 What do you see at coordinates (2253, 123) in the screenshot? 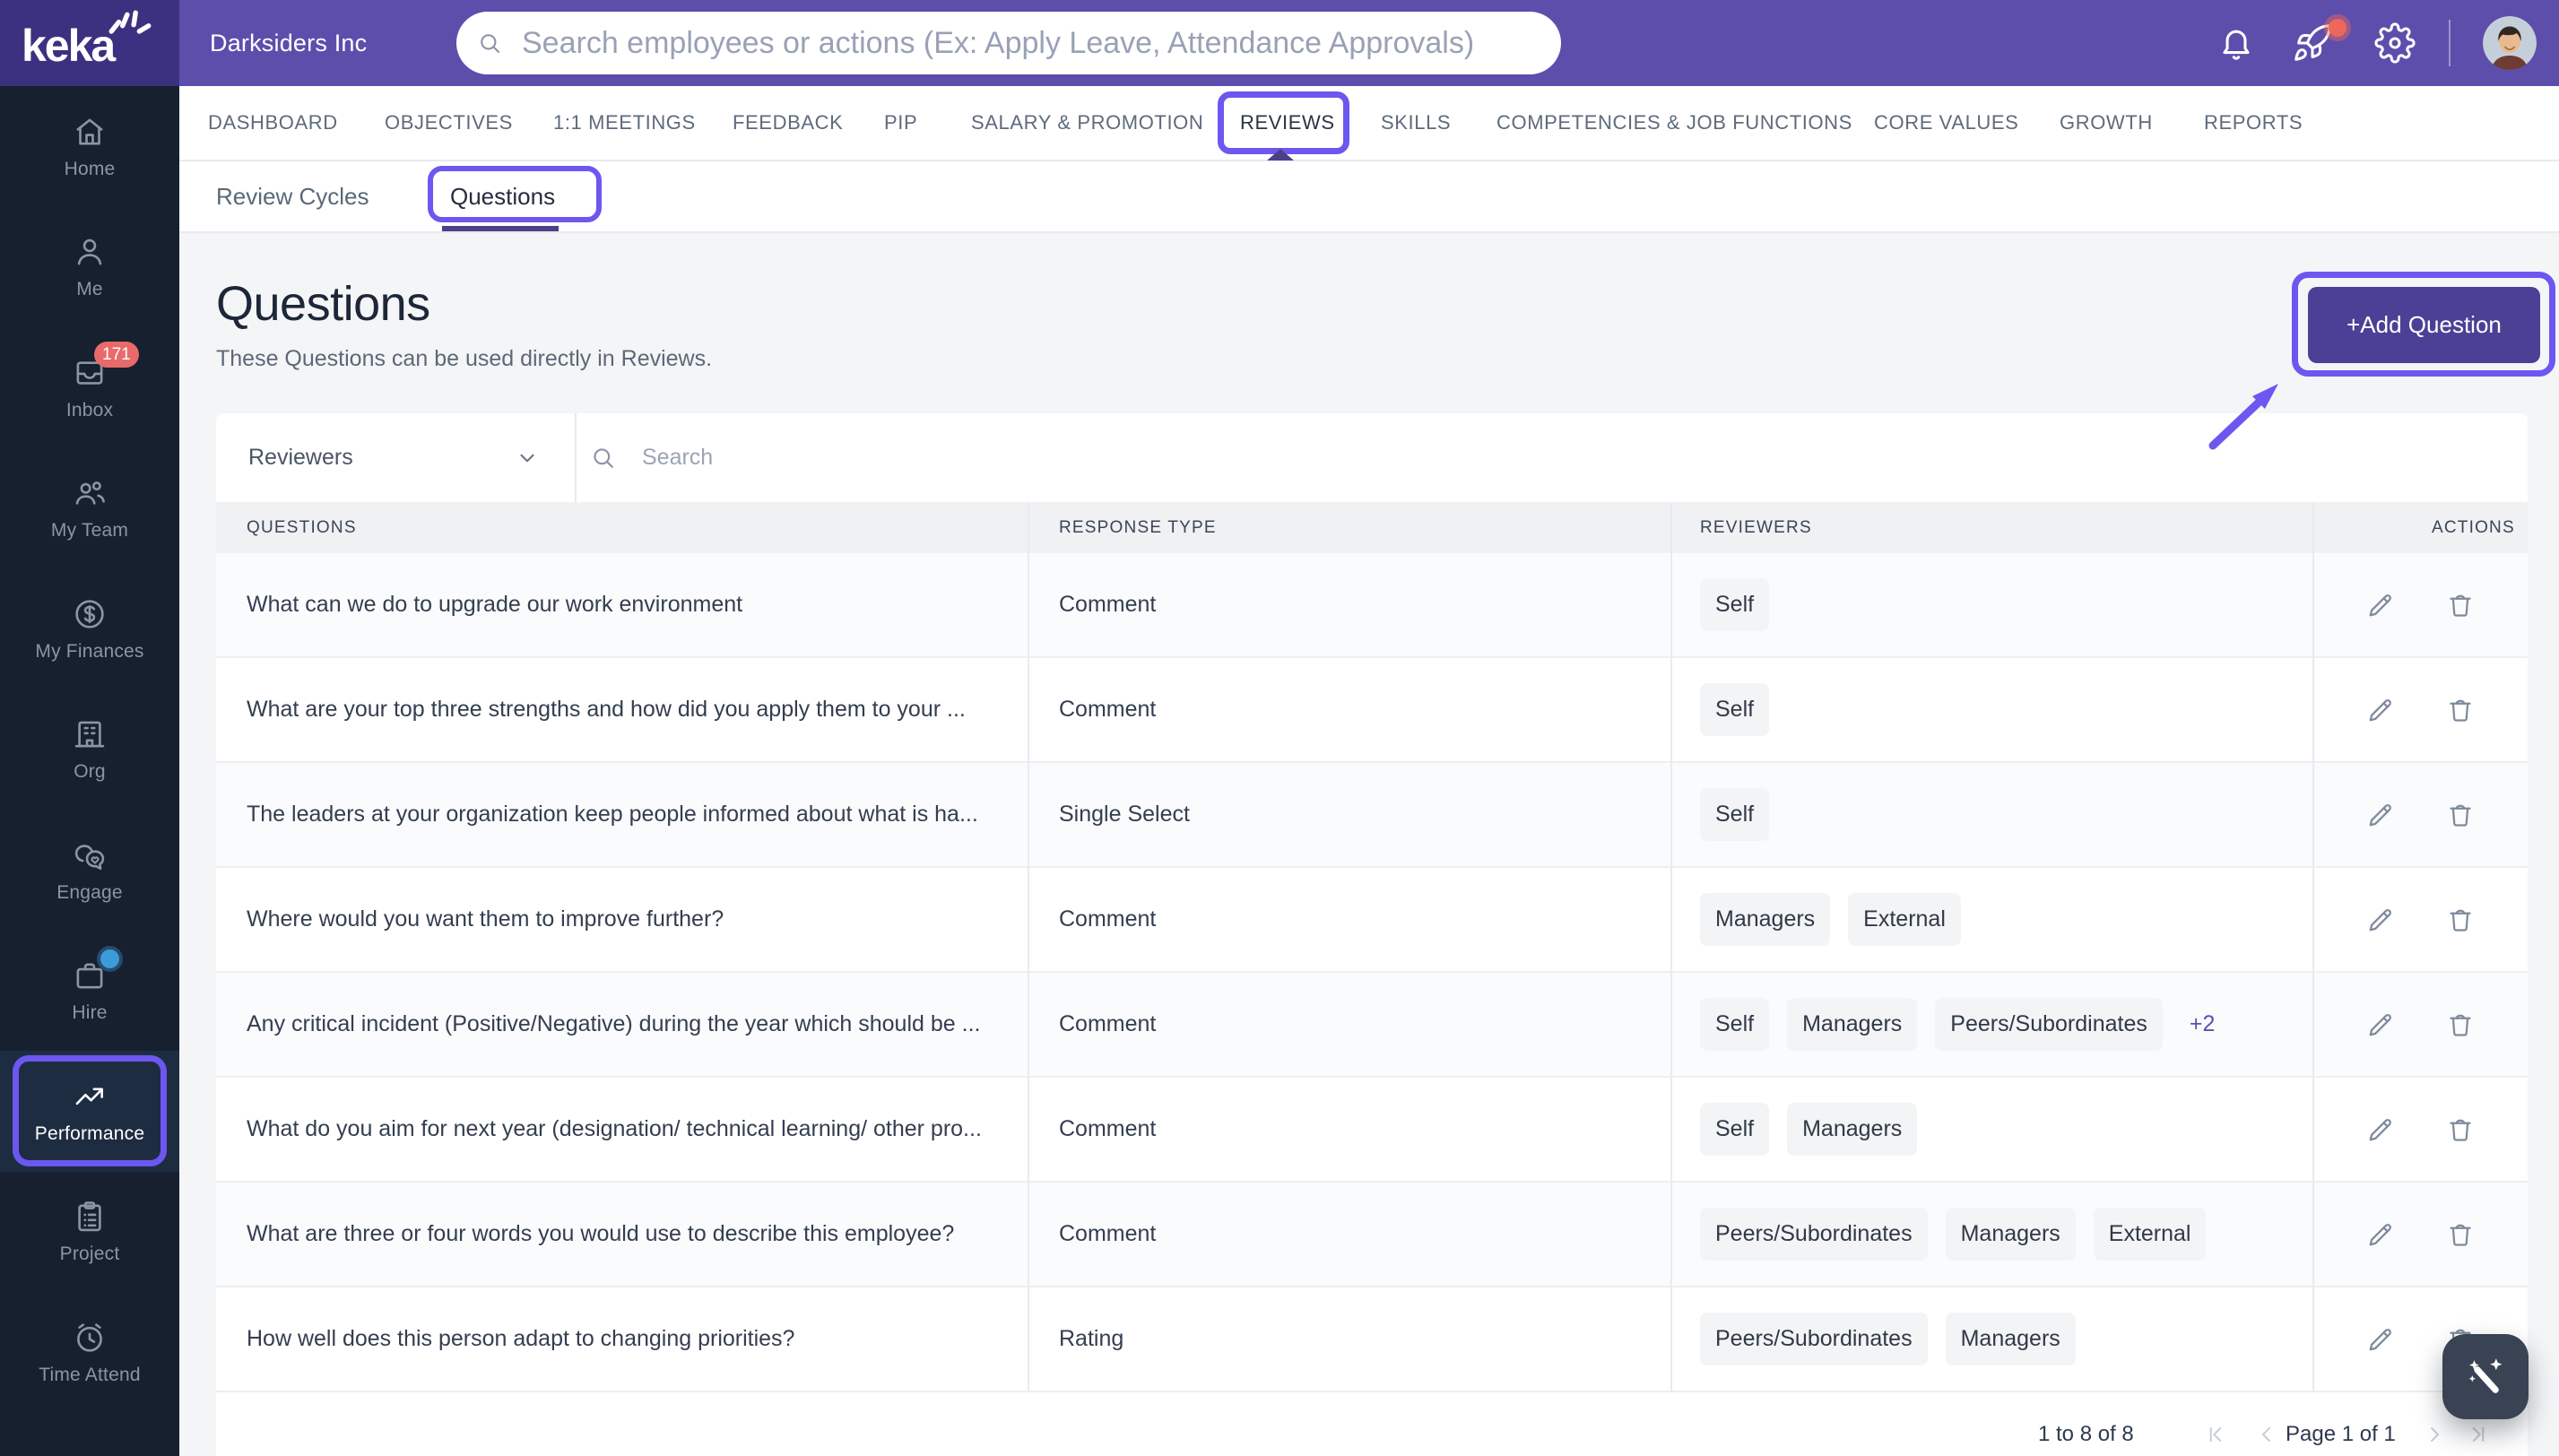
I see `nav-item: REPORTS` at bounding box center [2253, 123].